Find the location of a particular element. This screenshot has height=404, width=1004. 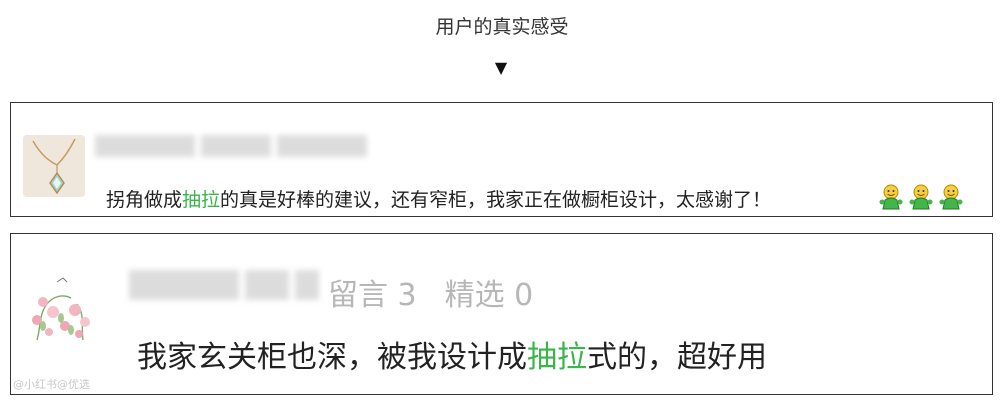

comment-text-part-2: 式的，超好用 is located at coordinates (677, 357).